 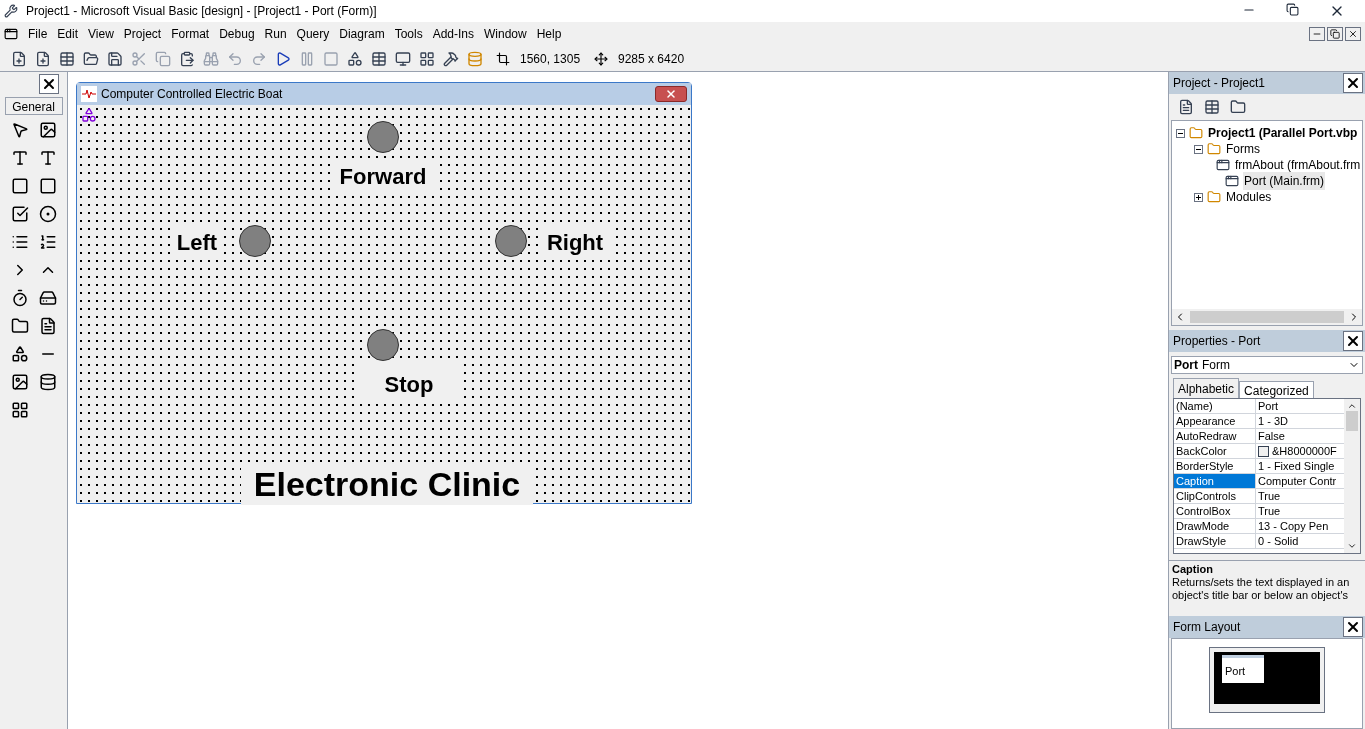 What do you see at coordinates (1215, 541) in the screenshot?
I see `property-name: DrawStyle` at bounding box center [1215, 541].